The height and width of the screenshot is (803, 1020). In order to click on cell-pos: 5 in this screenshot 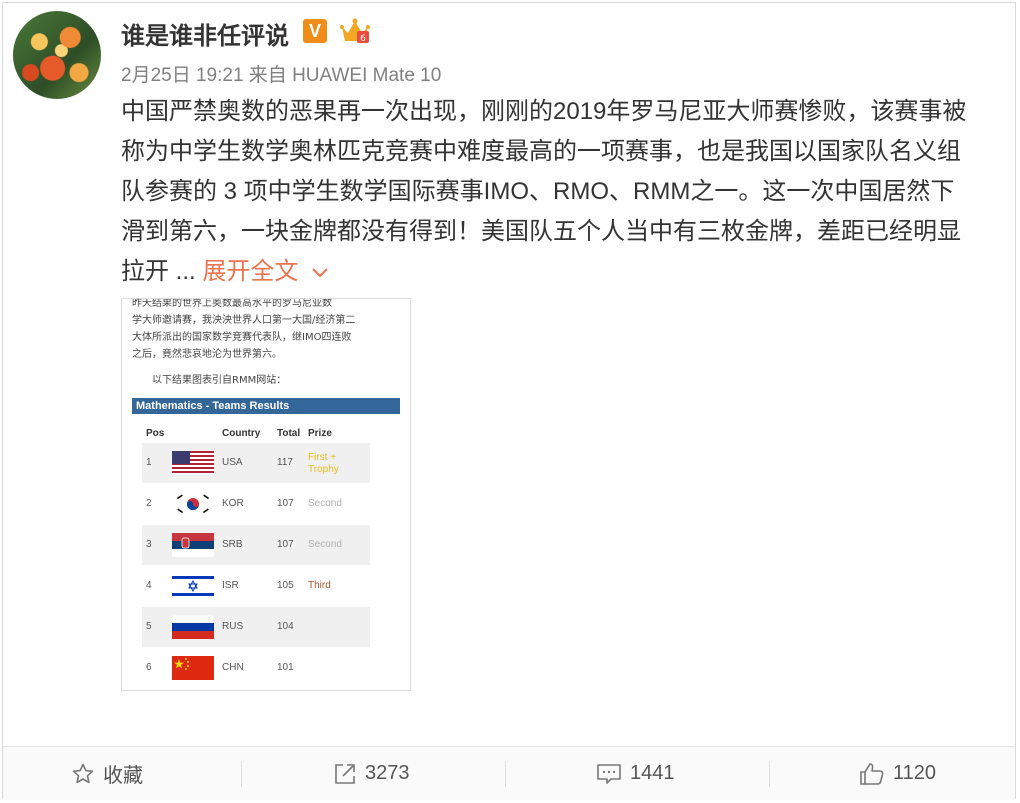, I will do `click(149, 626)`.